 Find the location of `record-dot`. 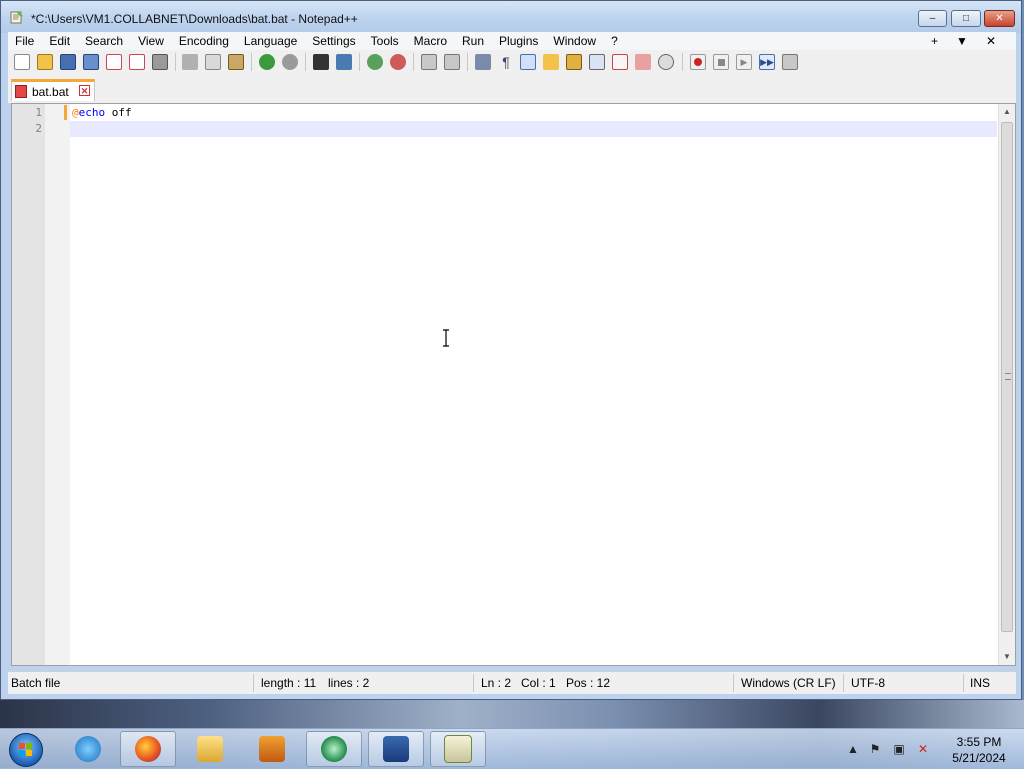

record-dot is located at coordinates (698, 62).